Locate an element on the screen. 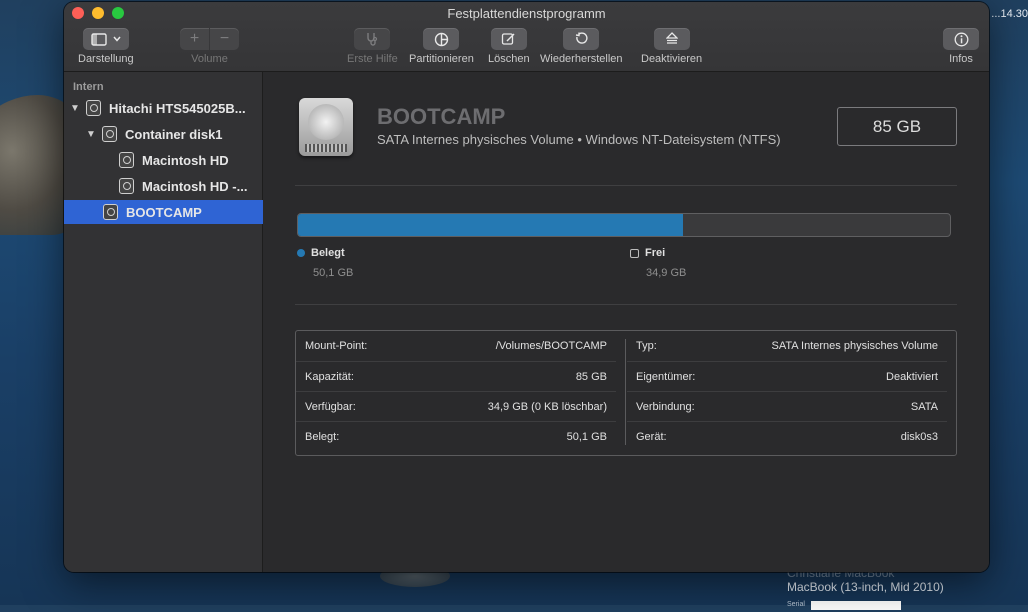 The height and width of the screenshot is (612, 1028). restore-arrow-icon is located at coordinates (582, 38).